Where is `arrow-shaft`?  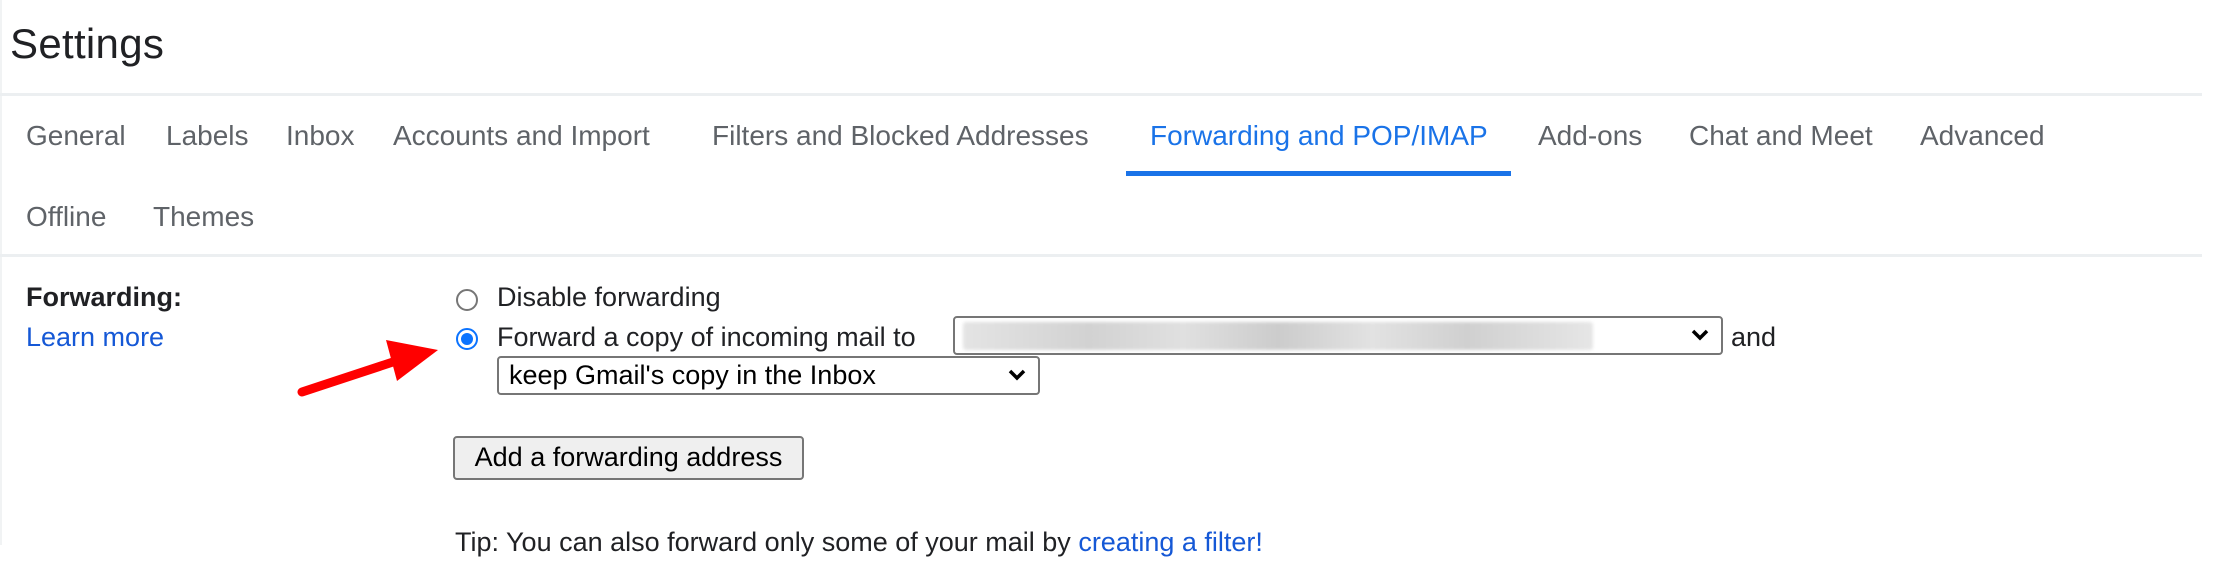 arrow-shaft is located at coordinates (352, 375).